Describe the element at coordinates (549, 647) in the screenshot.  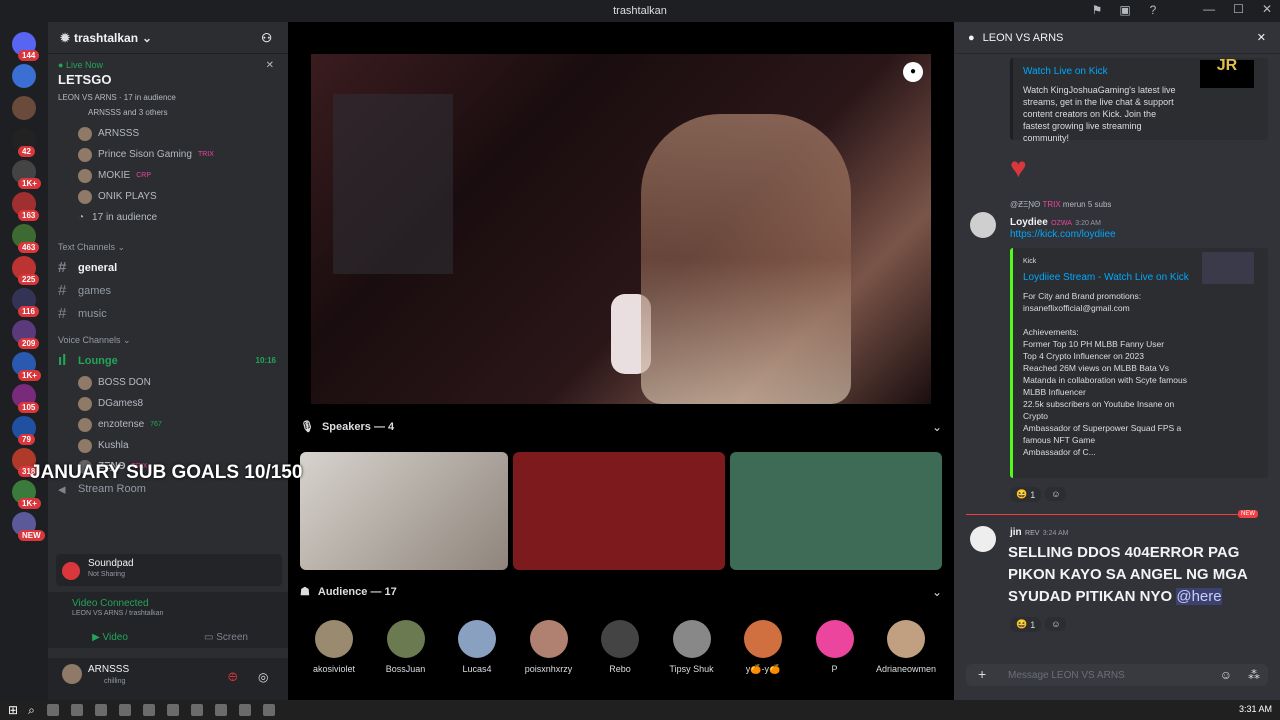
I see `audience-member: poisxnhxrzy` at that location.